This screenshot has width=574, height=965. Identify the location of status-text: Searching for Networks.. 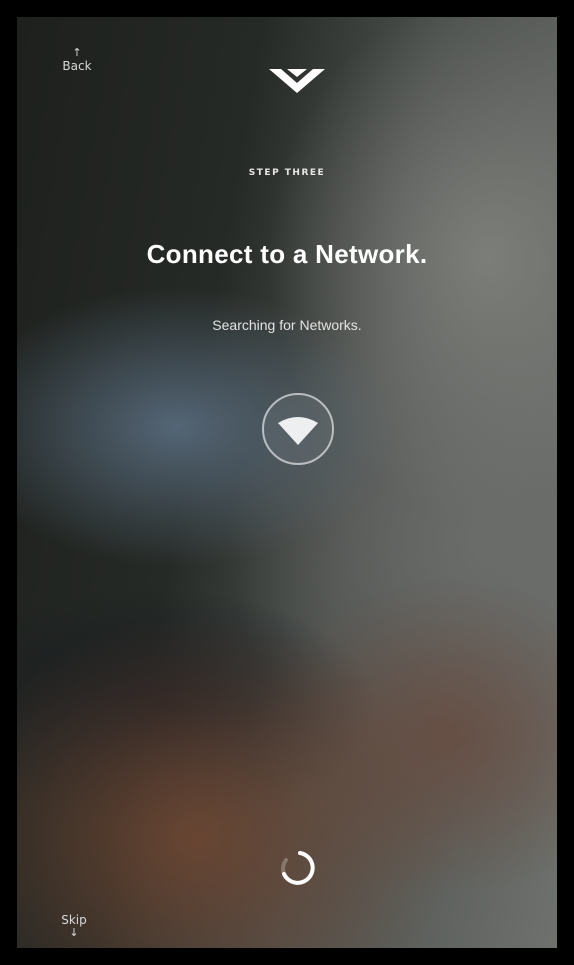
(287, 325).